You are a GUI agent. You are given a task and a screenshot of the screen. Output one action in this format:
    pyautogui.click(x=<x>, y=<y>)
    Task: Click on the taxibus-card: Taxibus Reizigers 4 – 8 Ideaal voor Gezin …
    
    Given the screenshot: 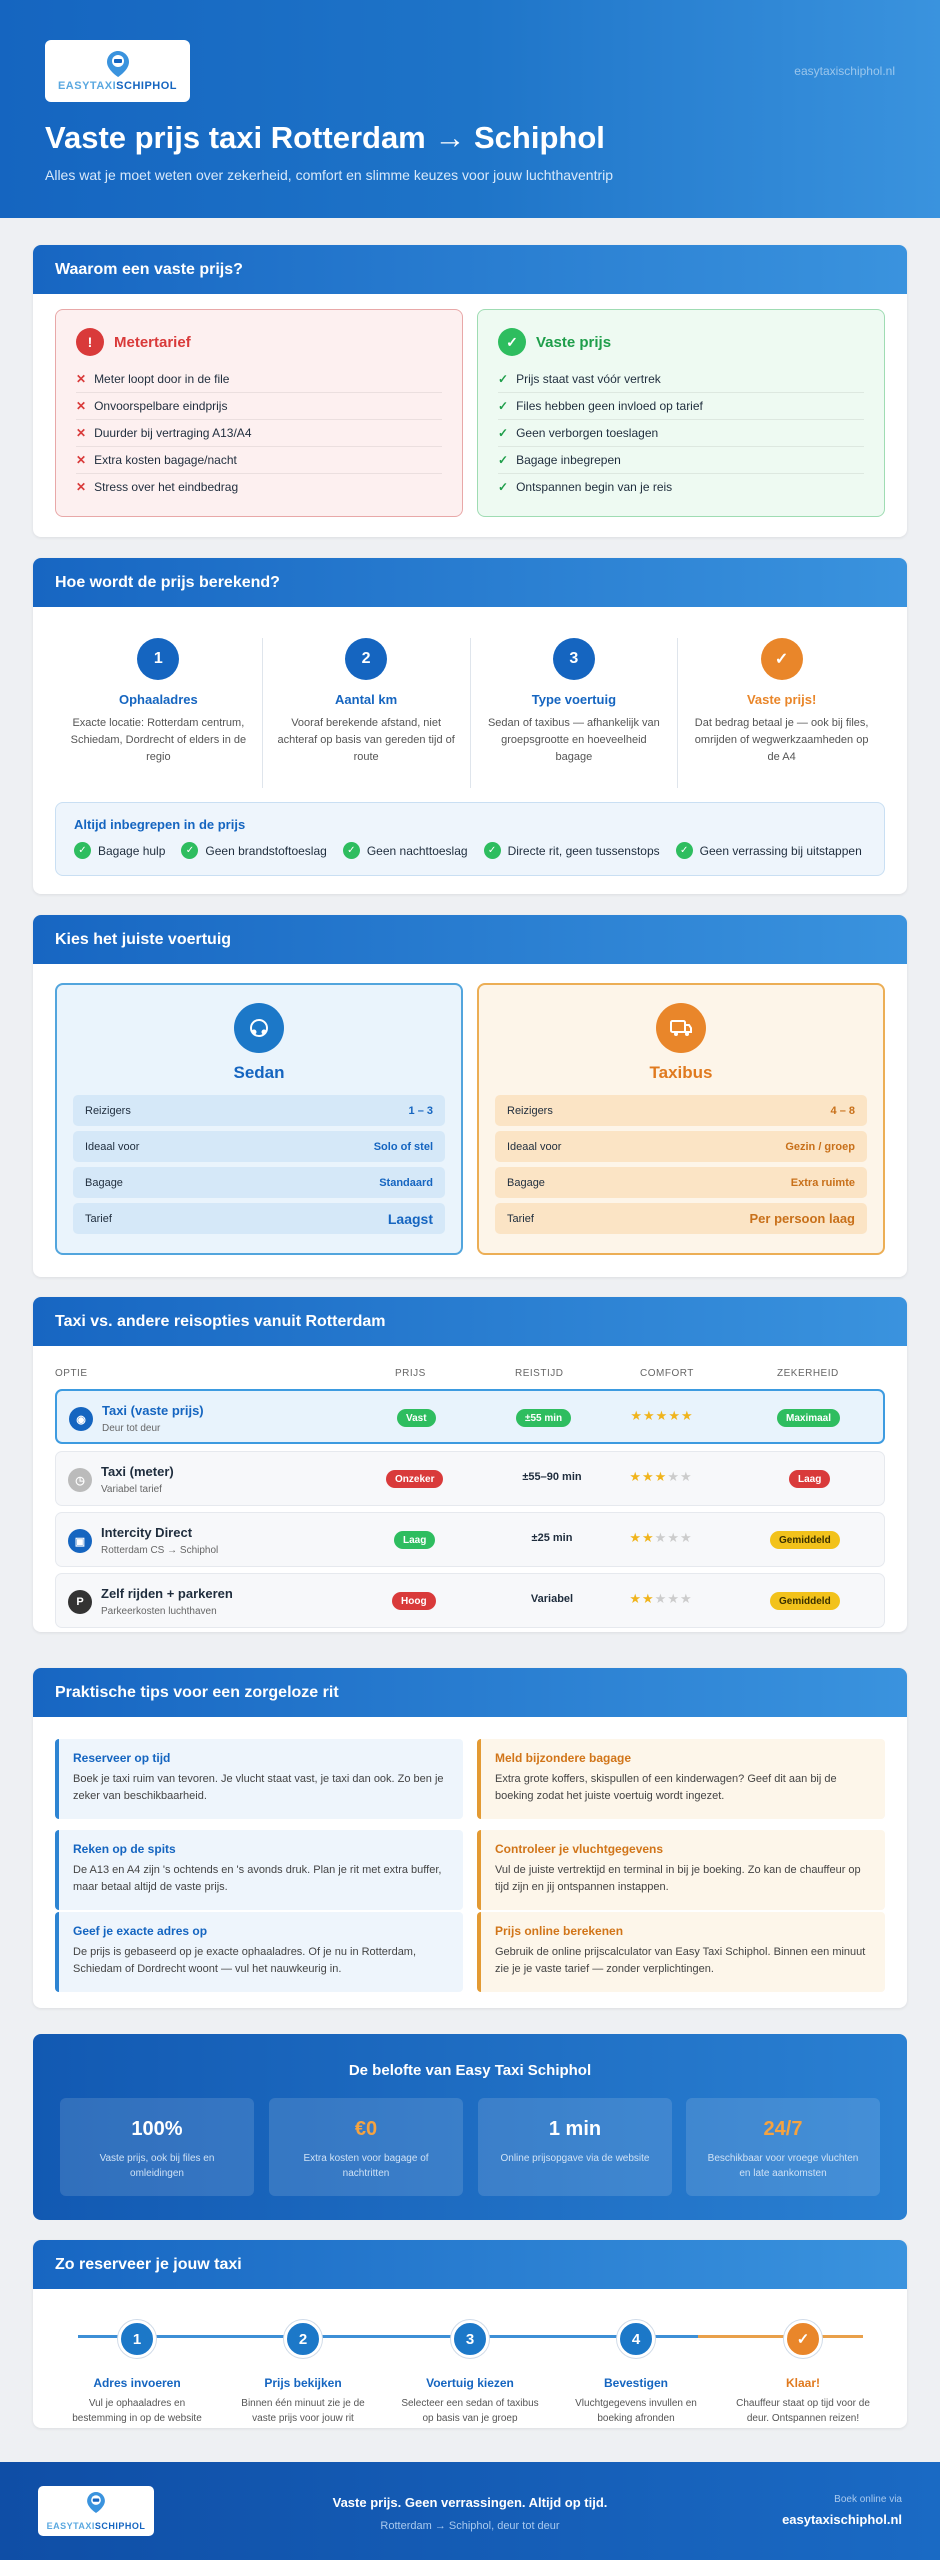 What is the action you would take?
    pyautogui.click(x=681, y=1119)
    